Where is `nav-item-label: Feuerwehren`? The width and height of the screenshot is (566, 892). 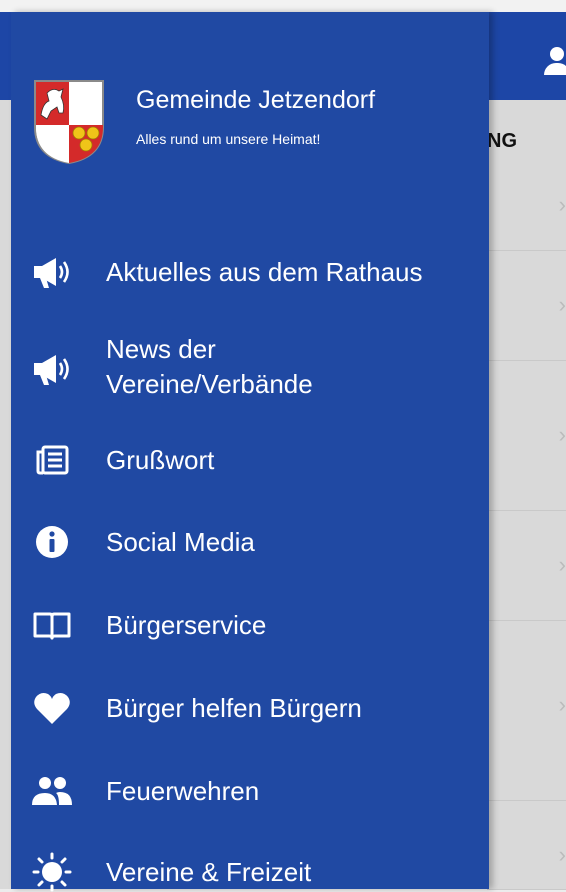 nav-item-label: Feuerwehren is located at coordinates (183, 791).